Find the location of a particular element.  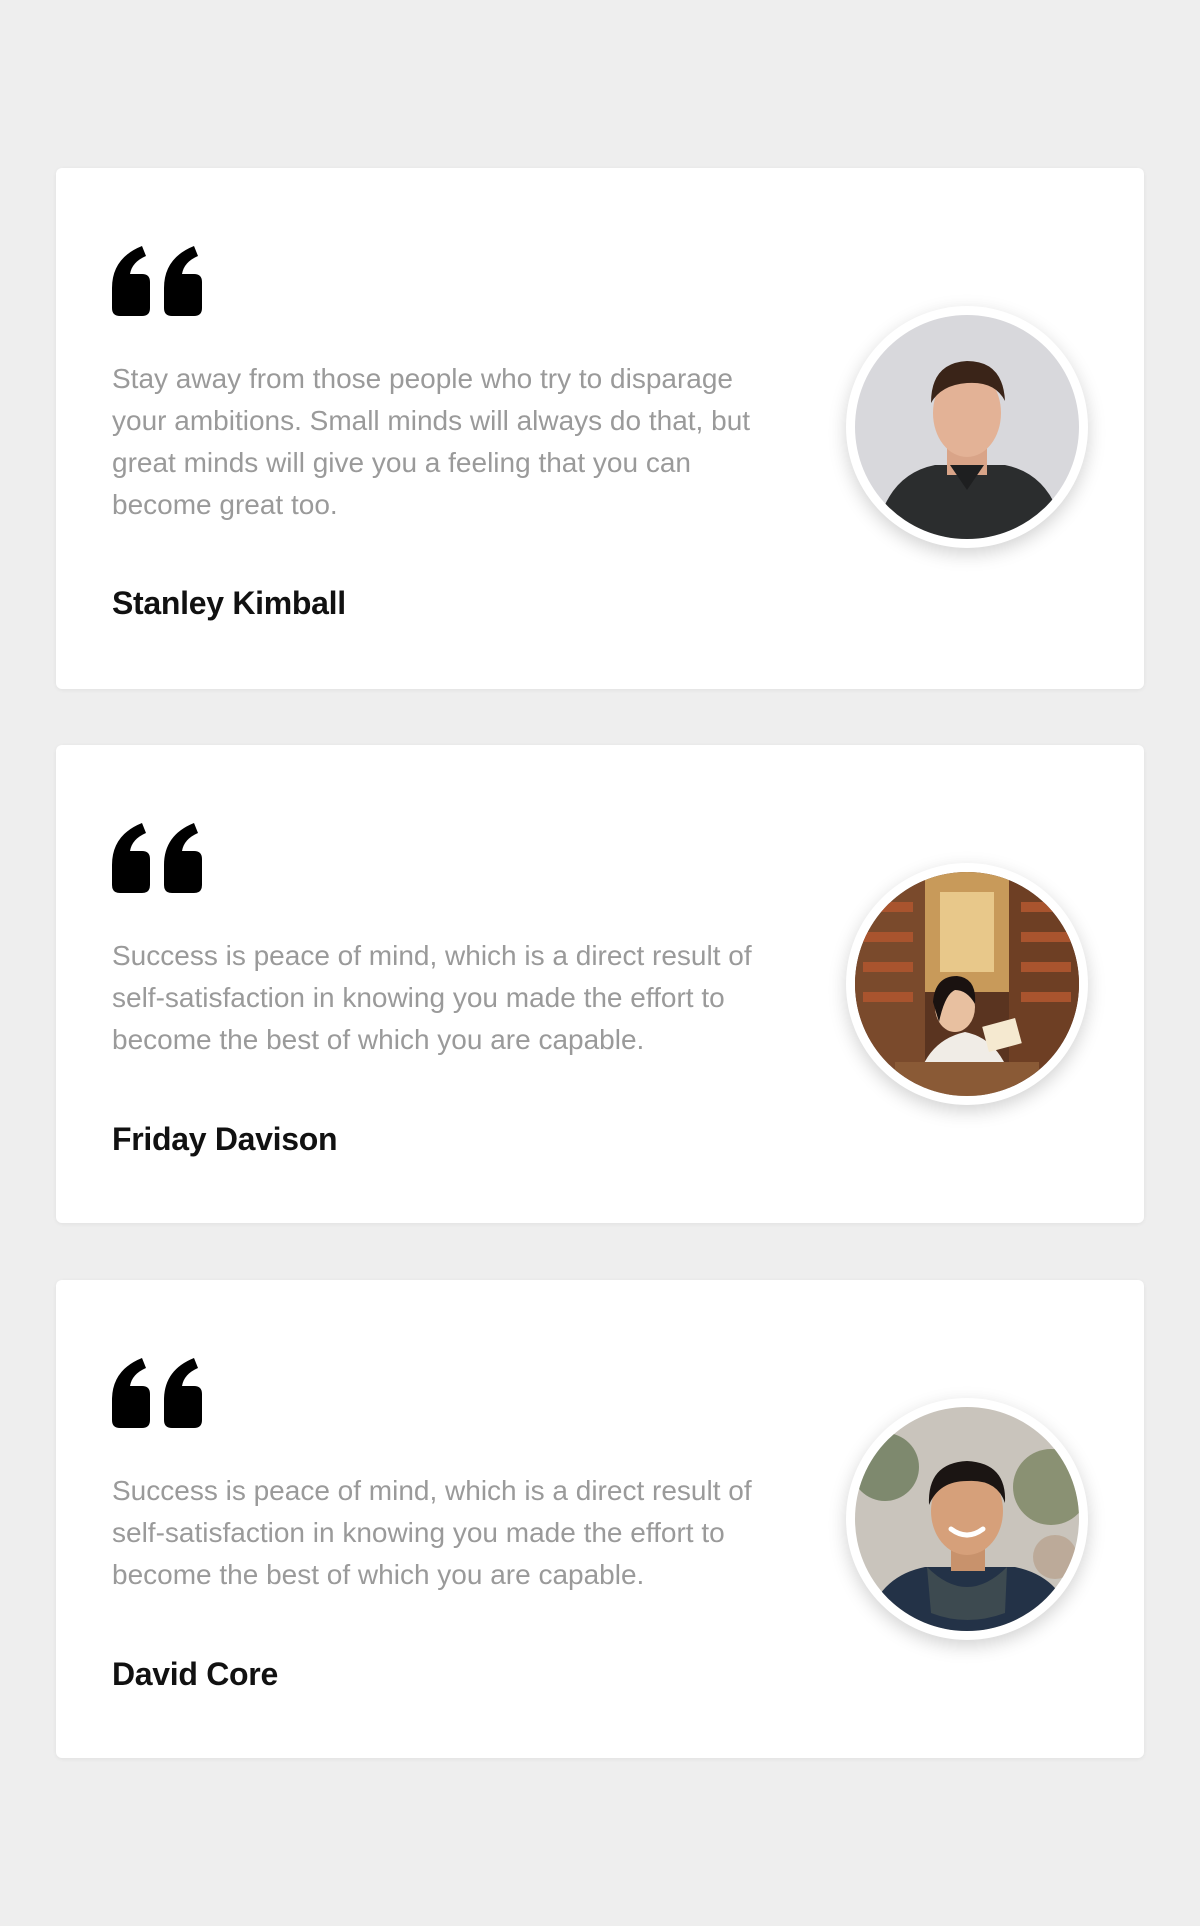

testimonial-author: Stanley Kimball is located at coordinates (229, 603).